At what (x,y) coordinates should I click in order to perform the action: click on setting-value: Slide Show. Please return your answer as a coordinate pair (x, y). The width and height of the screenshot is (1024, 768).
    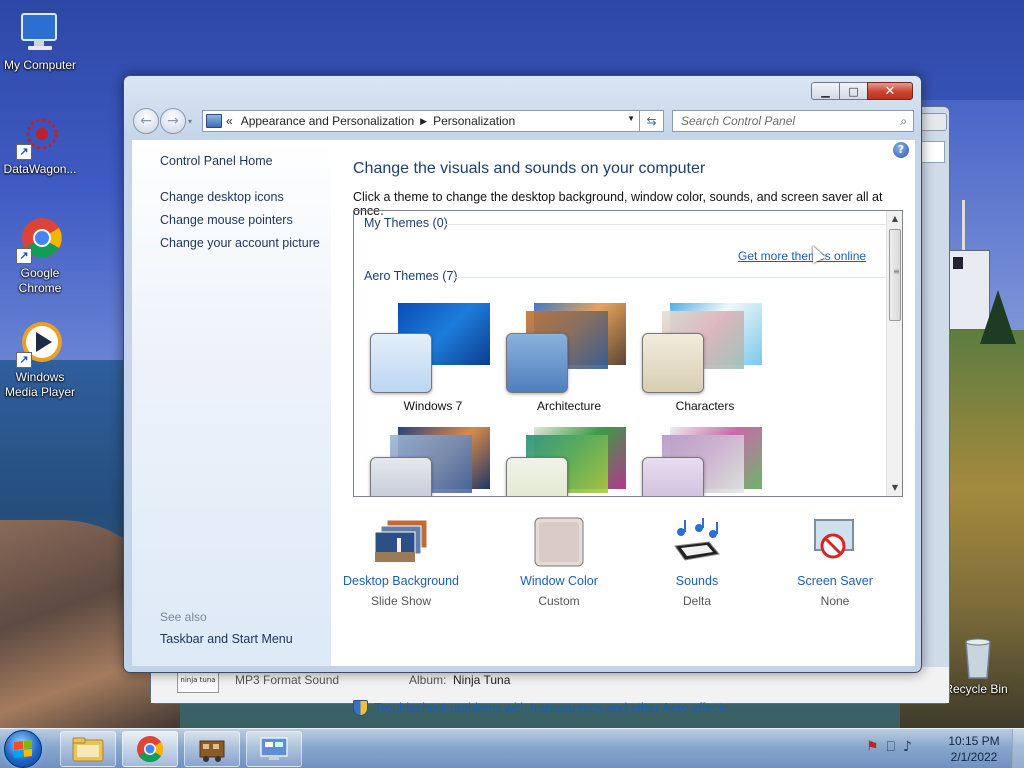
    Looking at the image, I should click on (401, 601).